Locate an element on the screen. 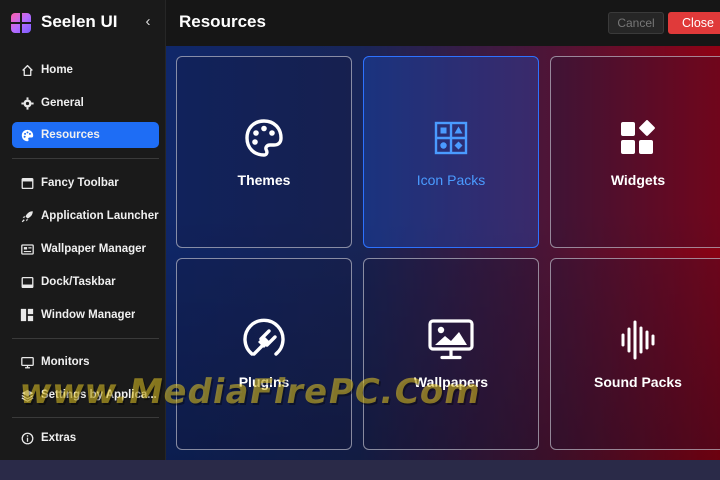 This screenshot has height=480, width=720. sidebar-item-monitors: Monitors is located at coordinates (85, 362).